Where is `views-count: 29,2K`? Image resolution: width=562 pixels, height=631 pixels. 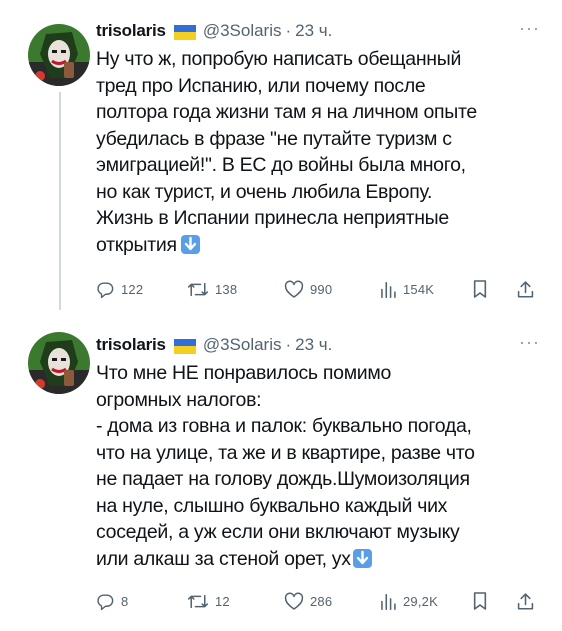
views-count: 29,2K is located at coordinates (420, 601).